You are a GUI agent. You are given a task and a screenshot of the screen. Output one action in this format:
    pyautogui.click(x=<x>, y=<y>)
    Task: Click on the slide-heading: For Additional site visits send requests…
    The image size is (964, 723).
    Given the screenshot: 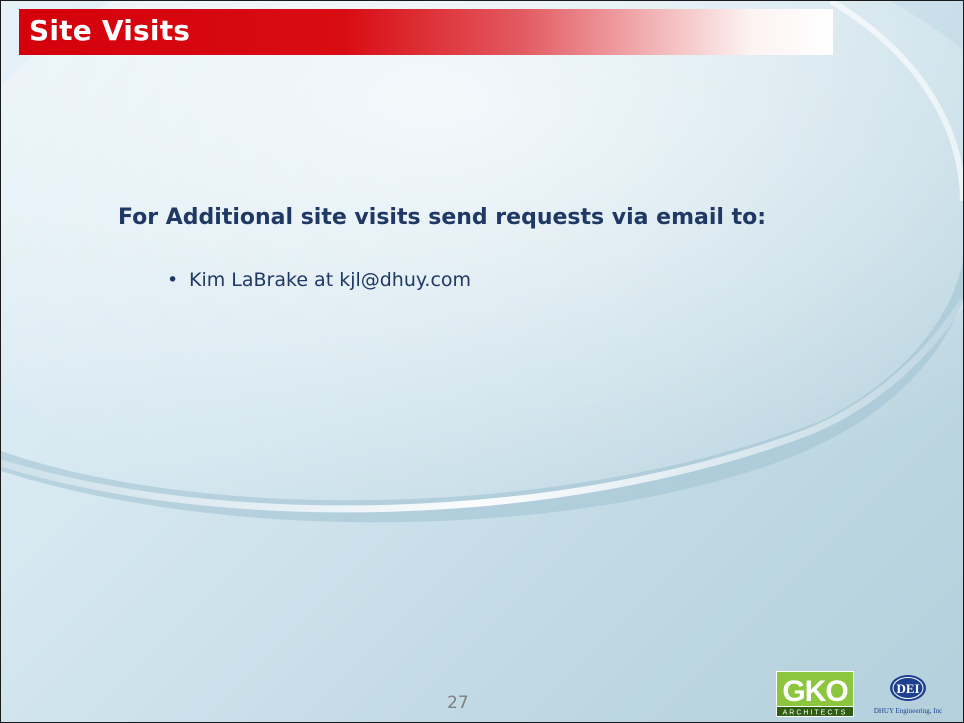 What is the action you would take?
    pyautogui.click(x=442, y=217)
    